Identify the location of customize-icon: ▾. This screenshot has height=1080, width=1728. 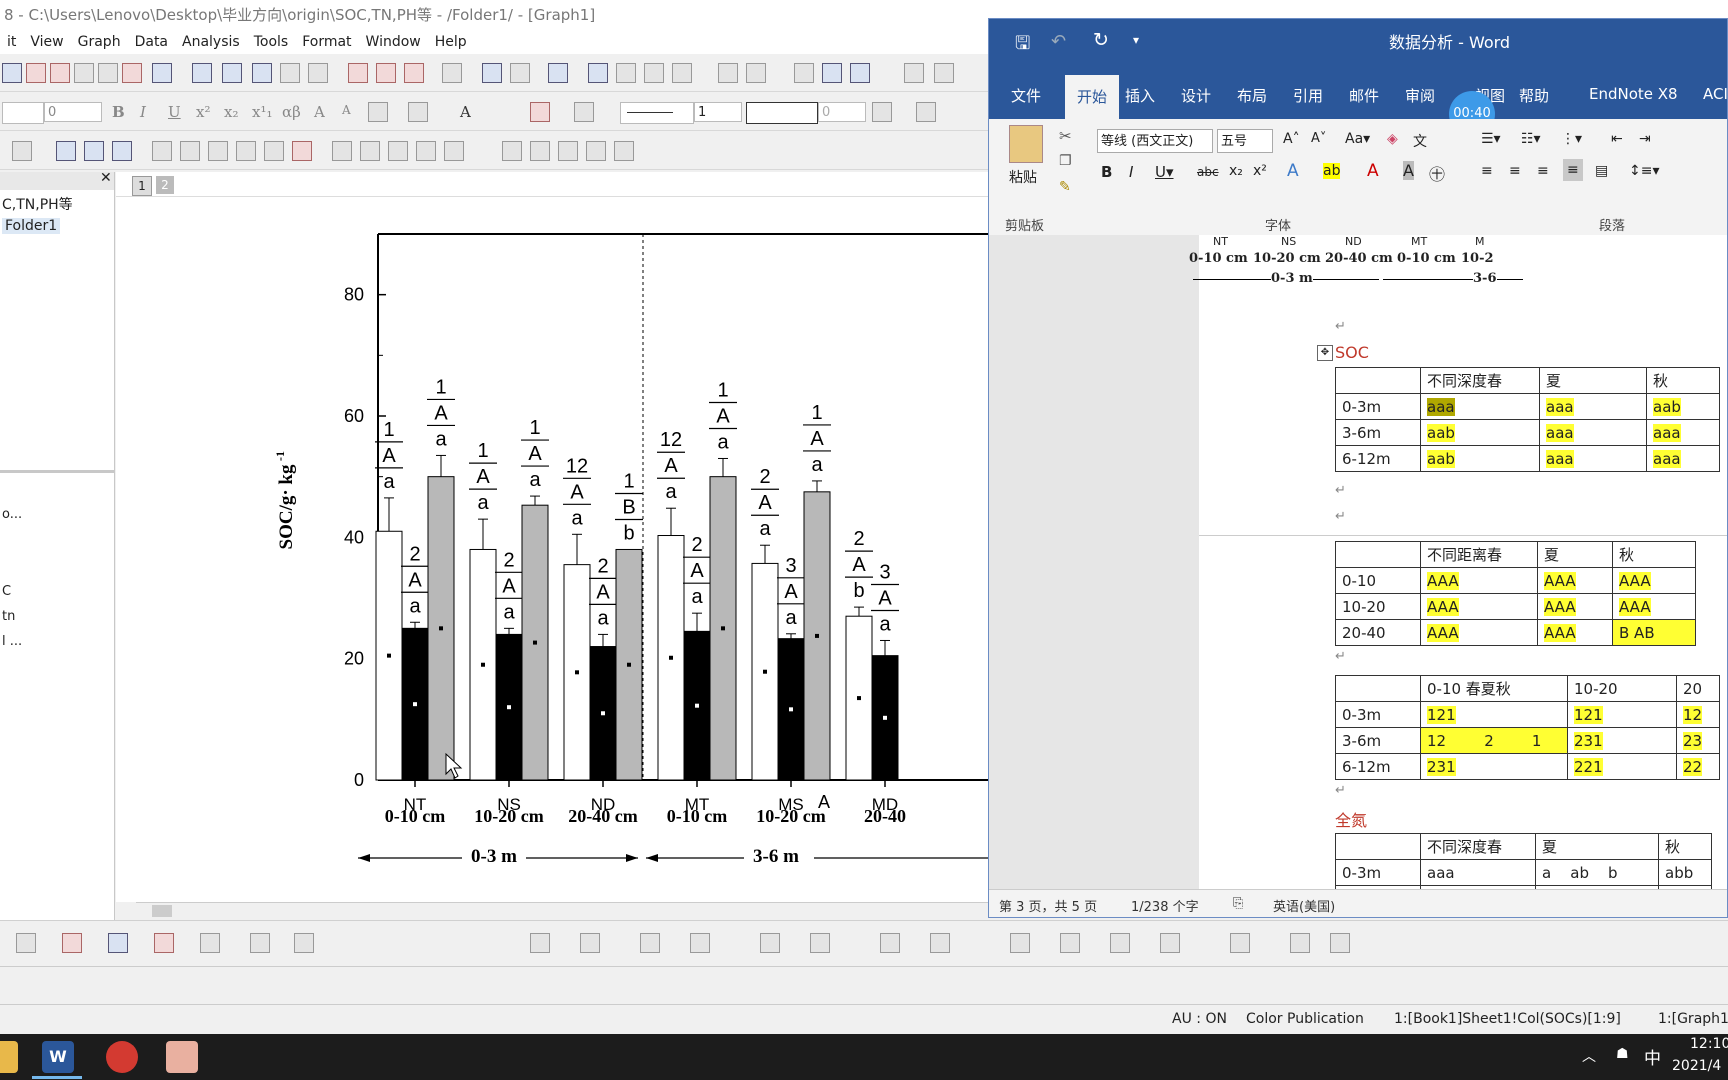
(1136, 40).